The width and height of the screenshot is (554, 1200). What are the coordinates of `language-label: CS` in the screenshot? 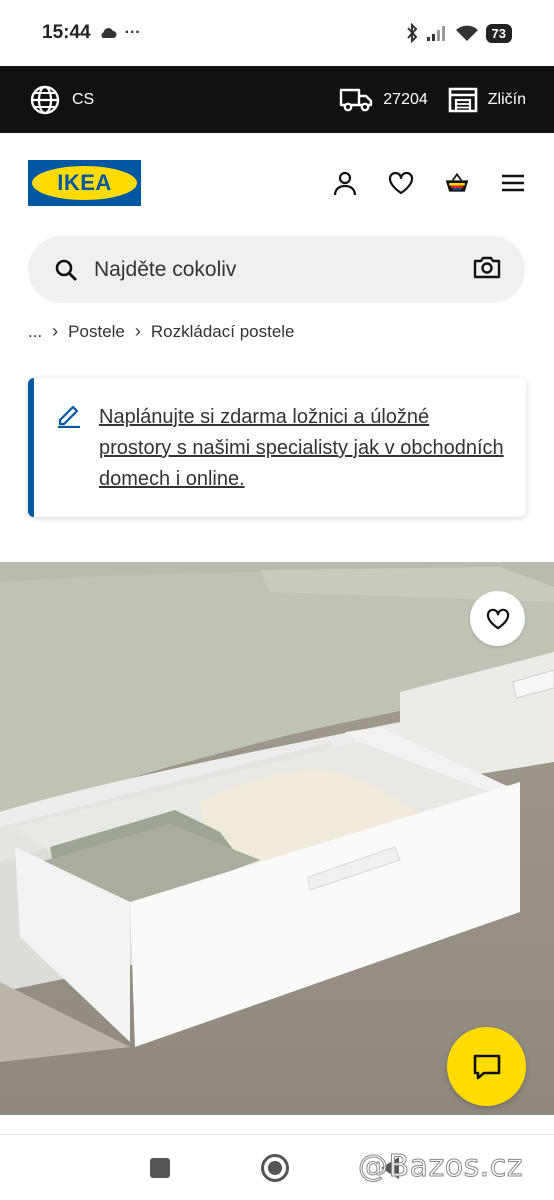 It's located at (83, 99).